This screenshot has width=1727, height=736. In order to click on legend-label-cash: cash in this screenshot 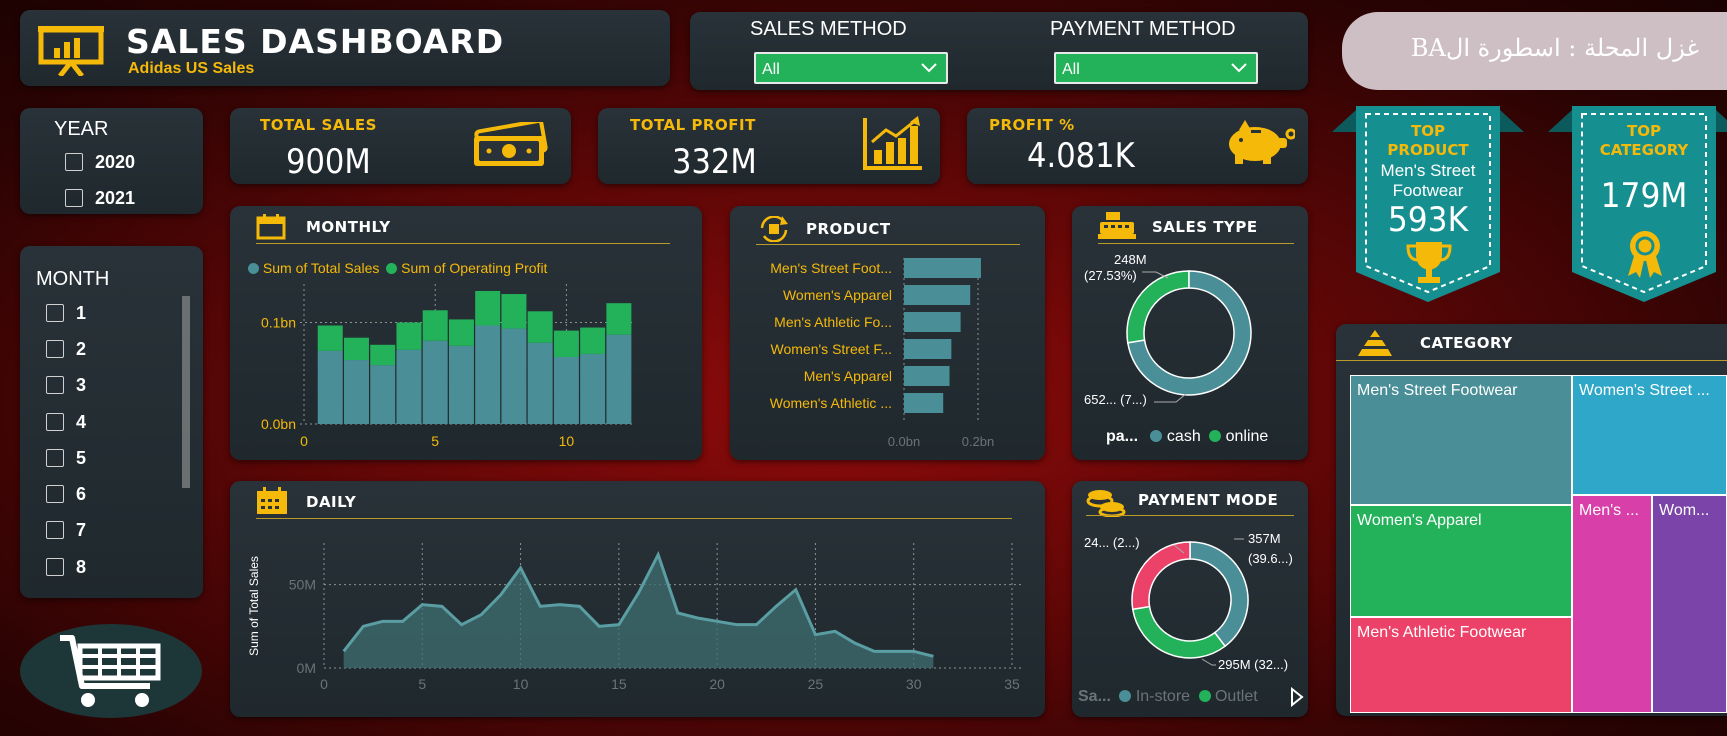, I will do `click(1183, 436)`.